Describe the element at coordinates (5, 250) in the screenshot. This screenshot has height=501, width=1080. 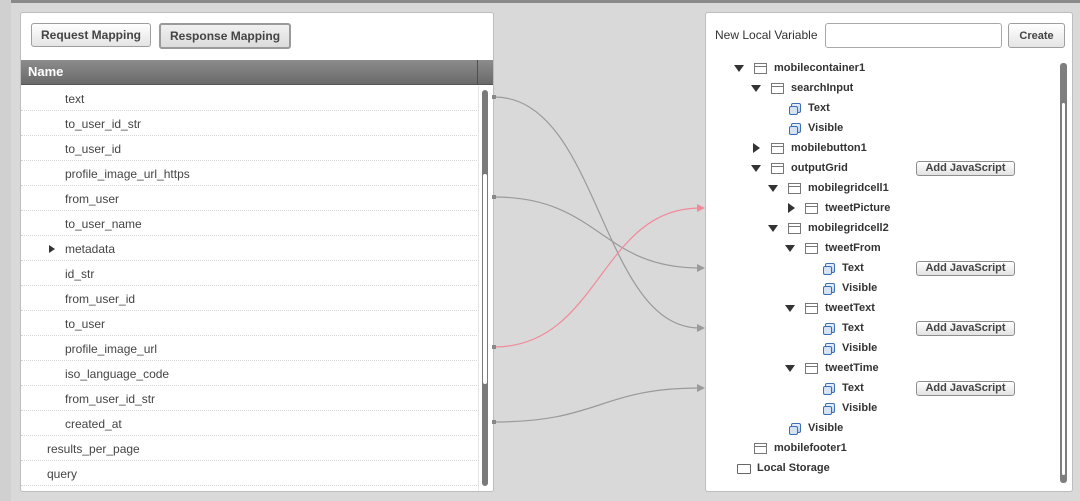
I see `left-border` at that location.